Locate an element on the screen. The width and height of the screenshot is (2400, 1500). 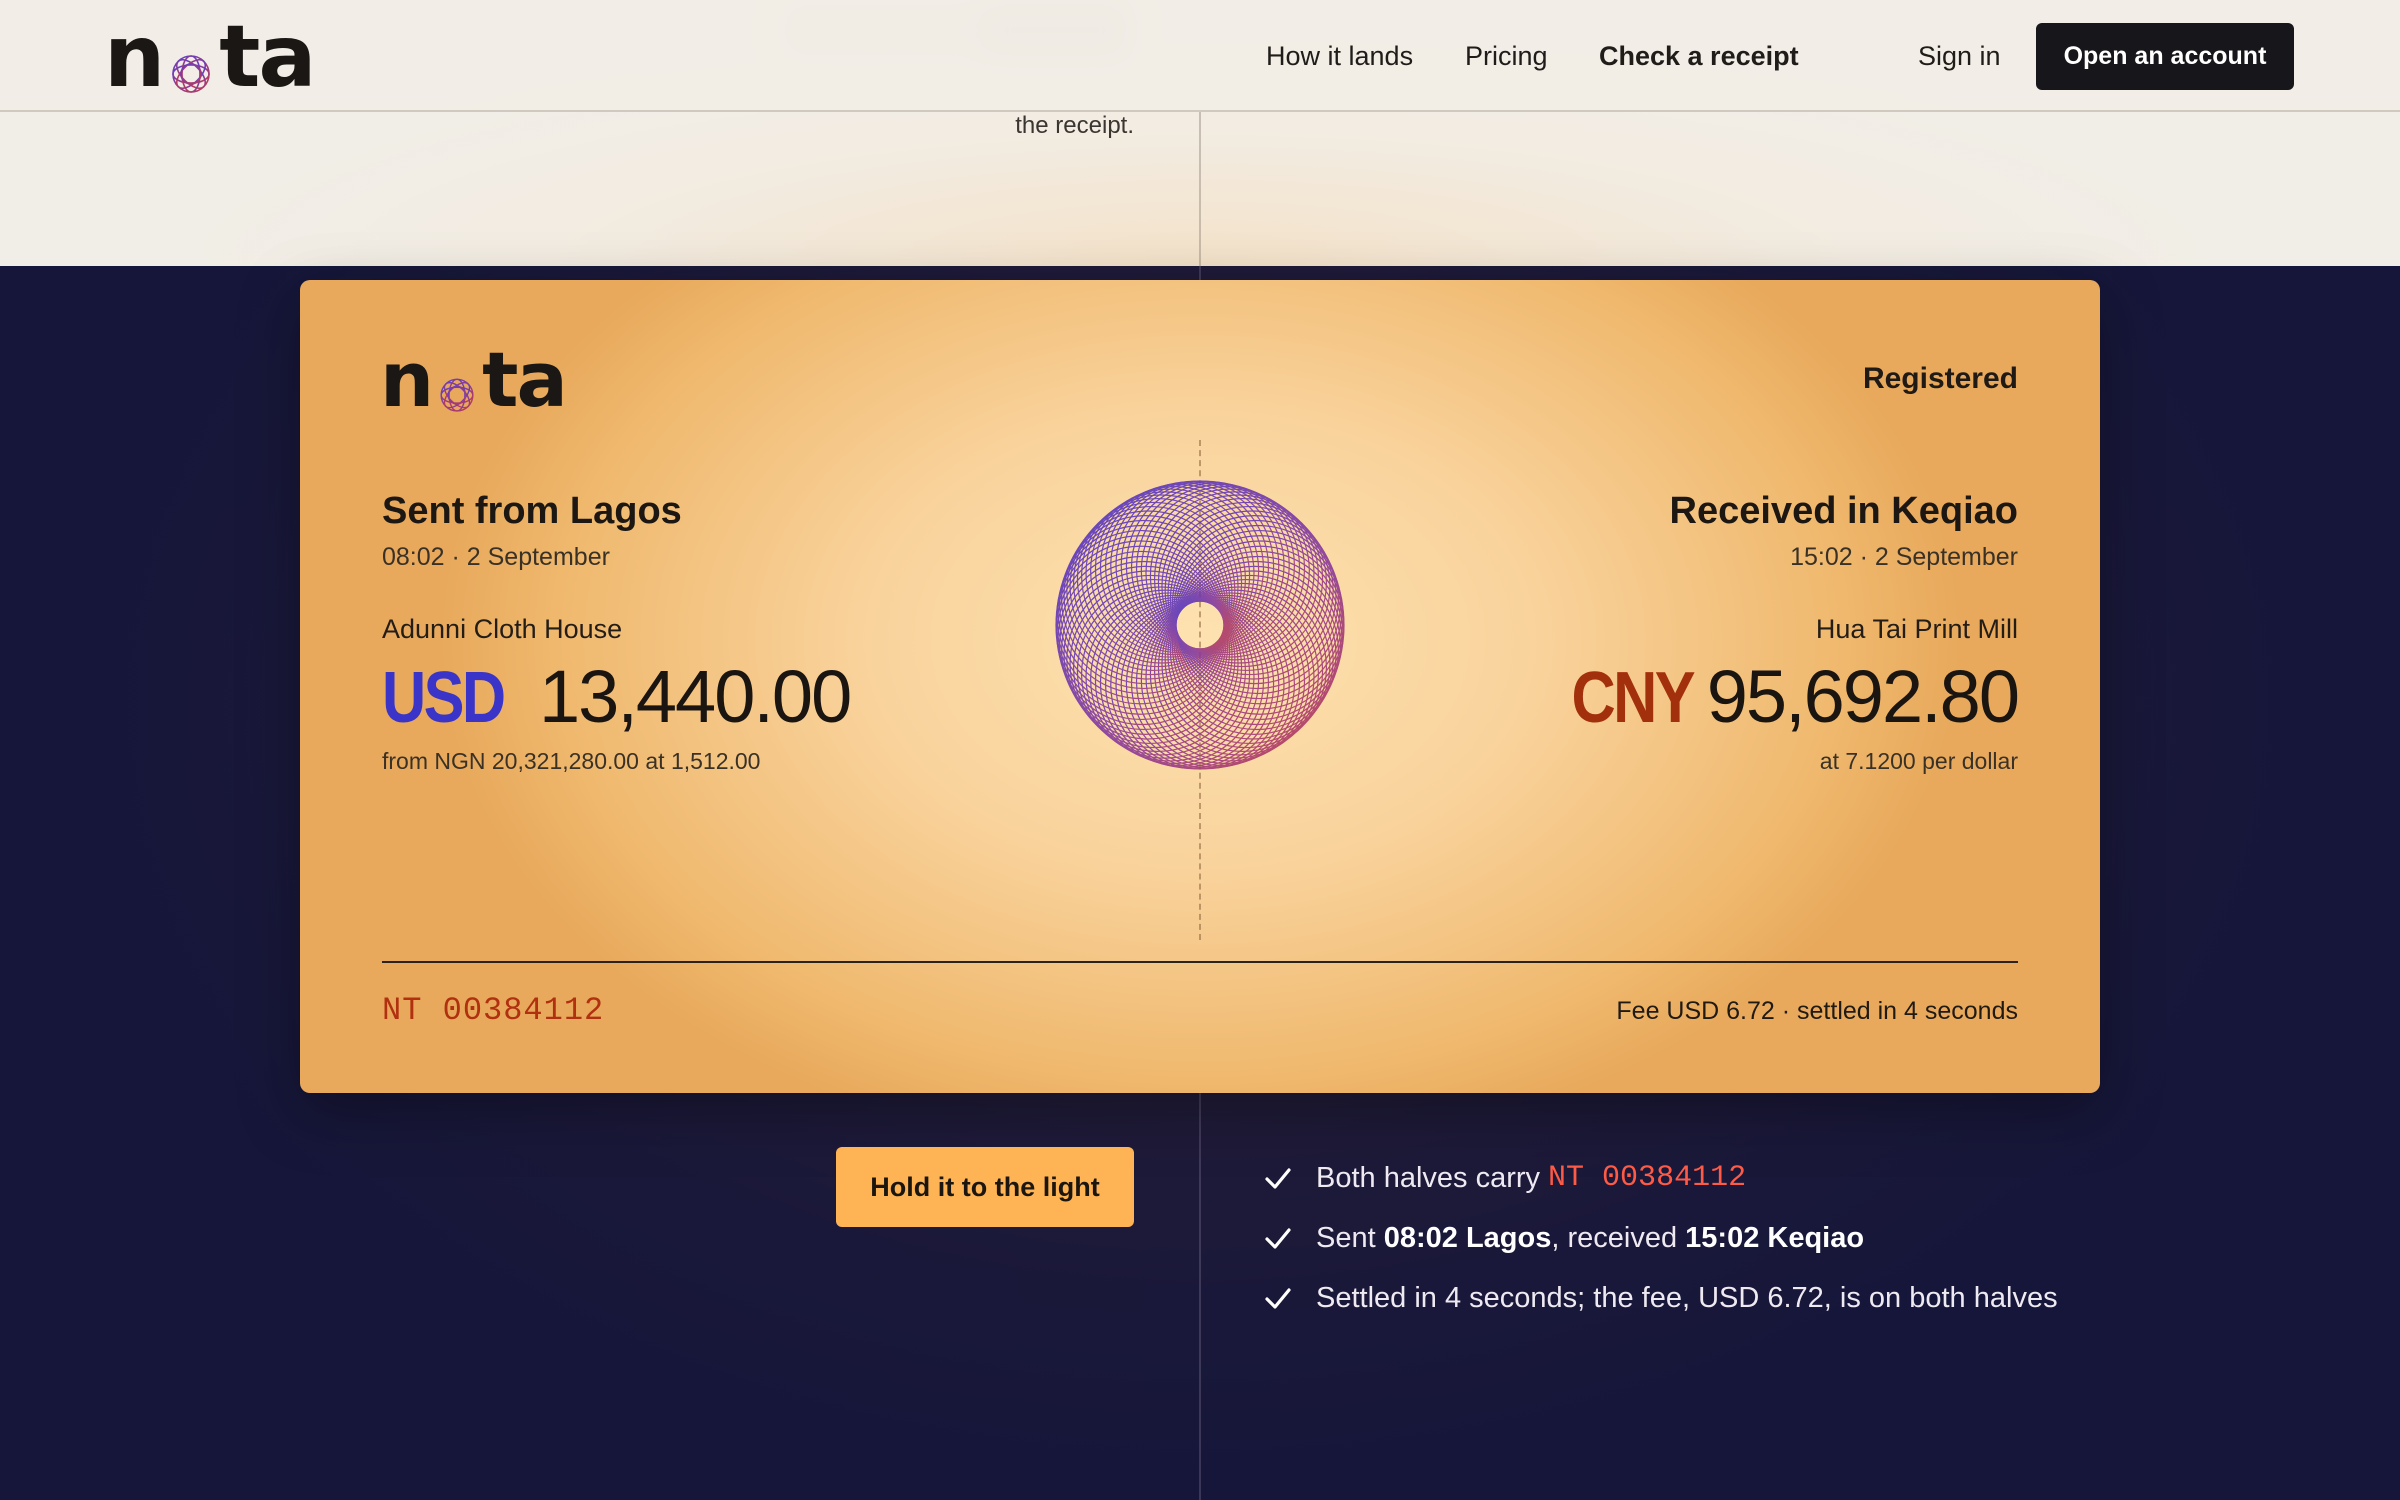
nav-how-it-lands: How it lands is located at coordinates (1339, 56).